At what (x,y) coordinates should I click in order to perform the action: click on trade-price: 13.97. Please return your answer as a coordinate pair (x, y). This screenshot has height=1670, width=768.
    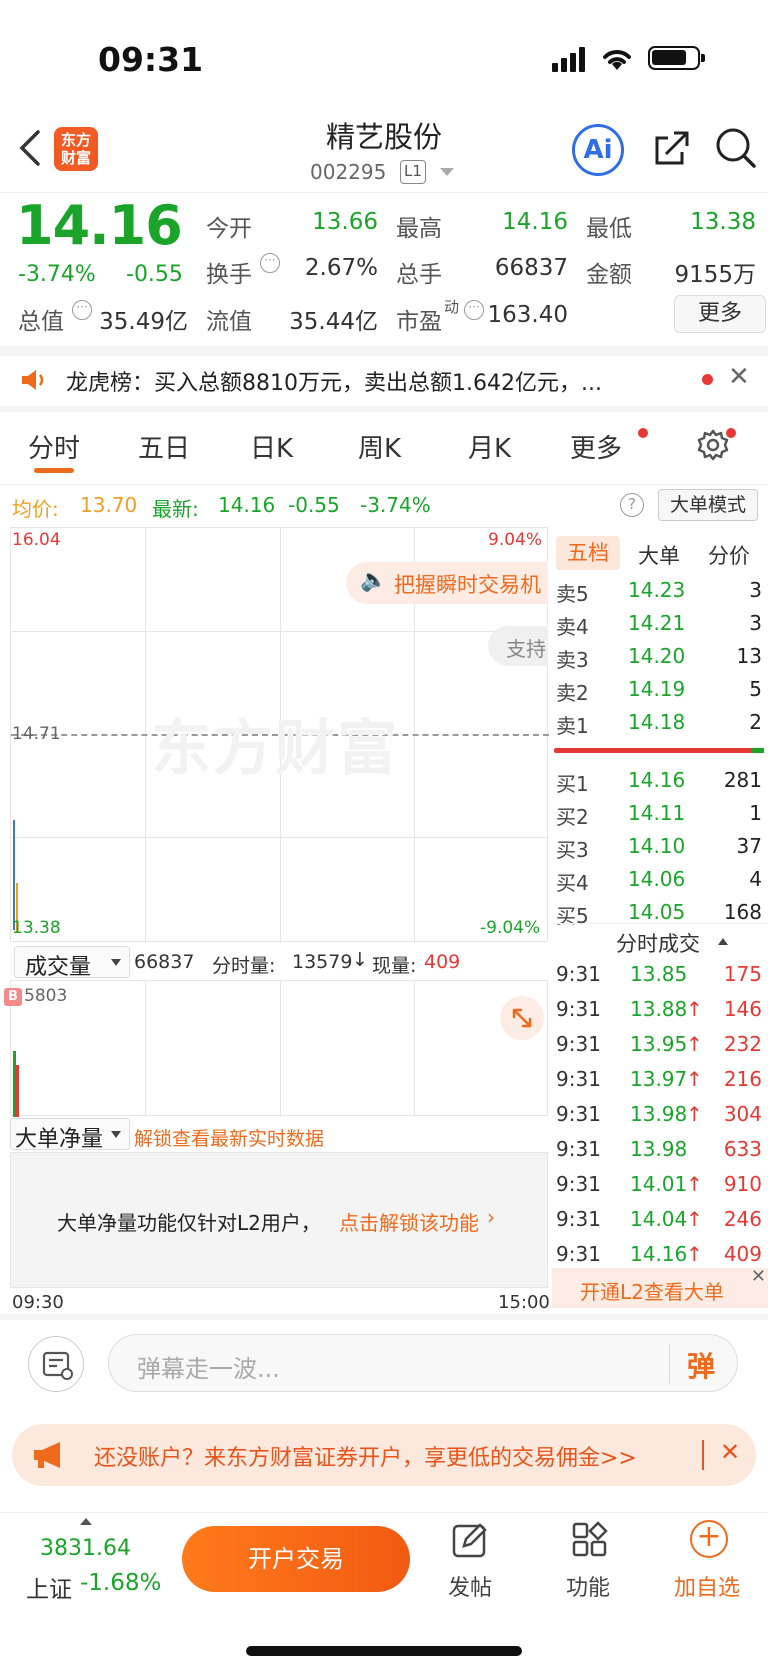
    Looking at the image, I should click on (659, 1079).